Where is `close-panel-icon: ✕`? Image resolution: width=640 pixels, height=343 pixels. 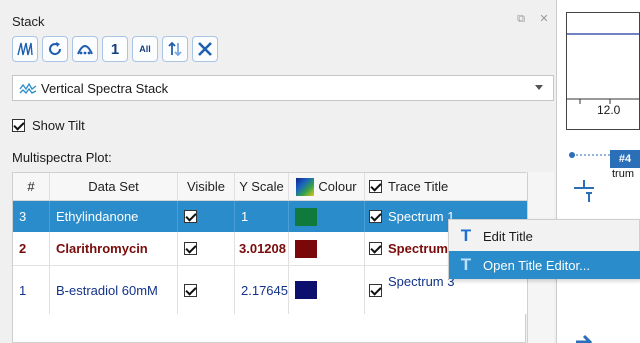
close-panel-icon: ✕ is located at coordinates (544, 19).